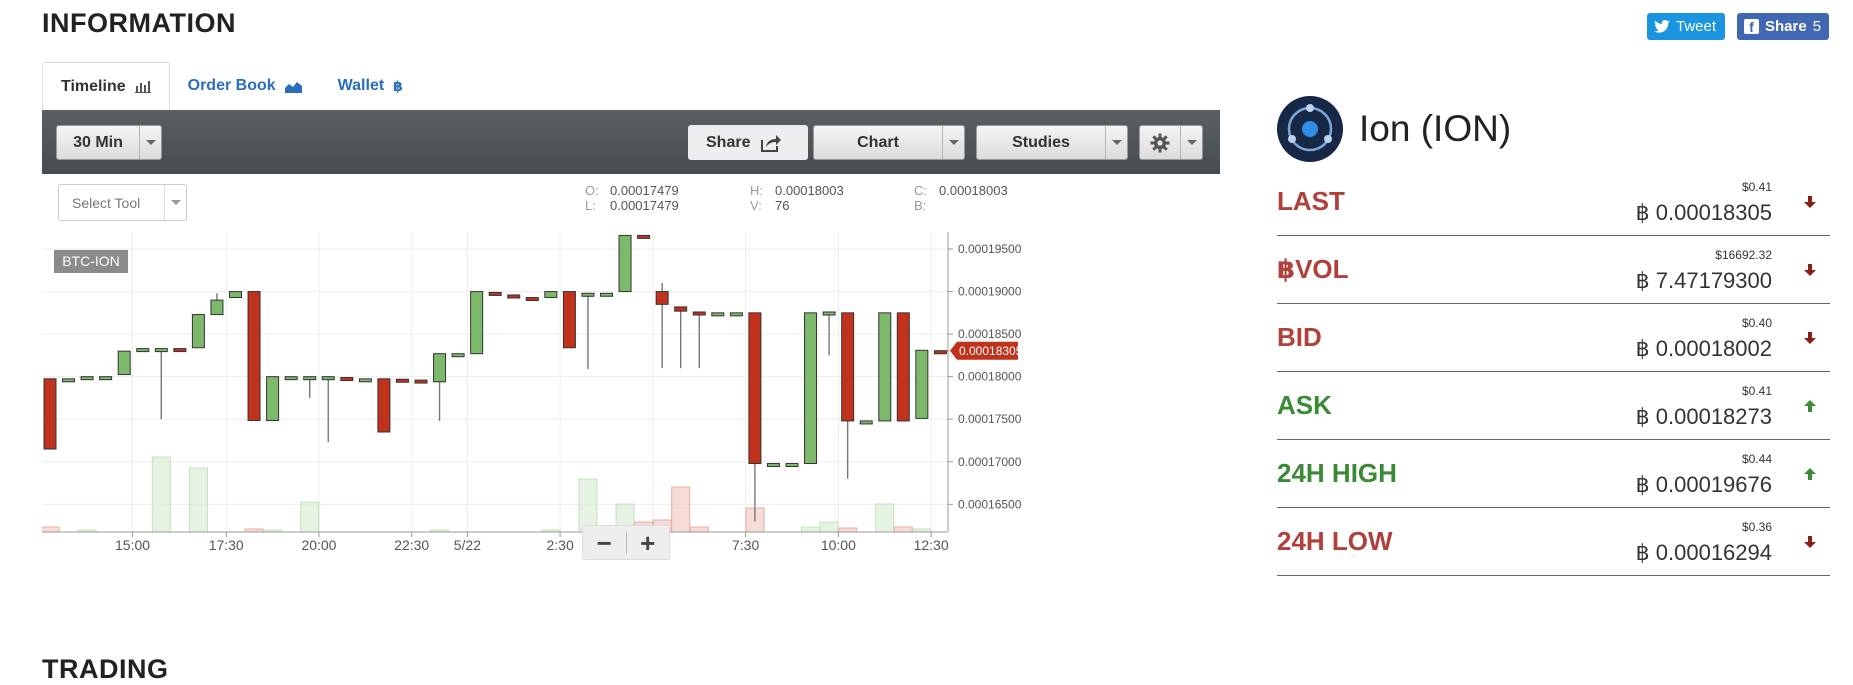 Image resolution: width=1853 pixels, height=685 pixels. Describe the element at coordinates (109, 142) in the screenshot. I see `interval-dropdown: 30 Min` at that location.